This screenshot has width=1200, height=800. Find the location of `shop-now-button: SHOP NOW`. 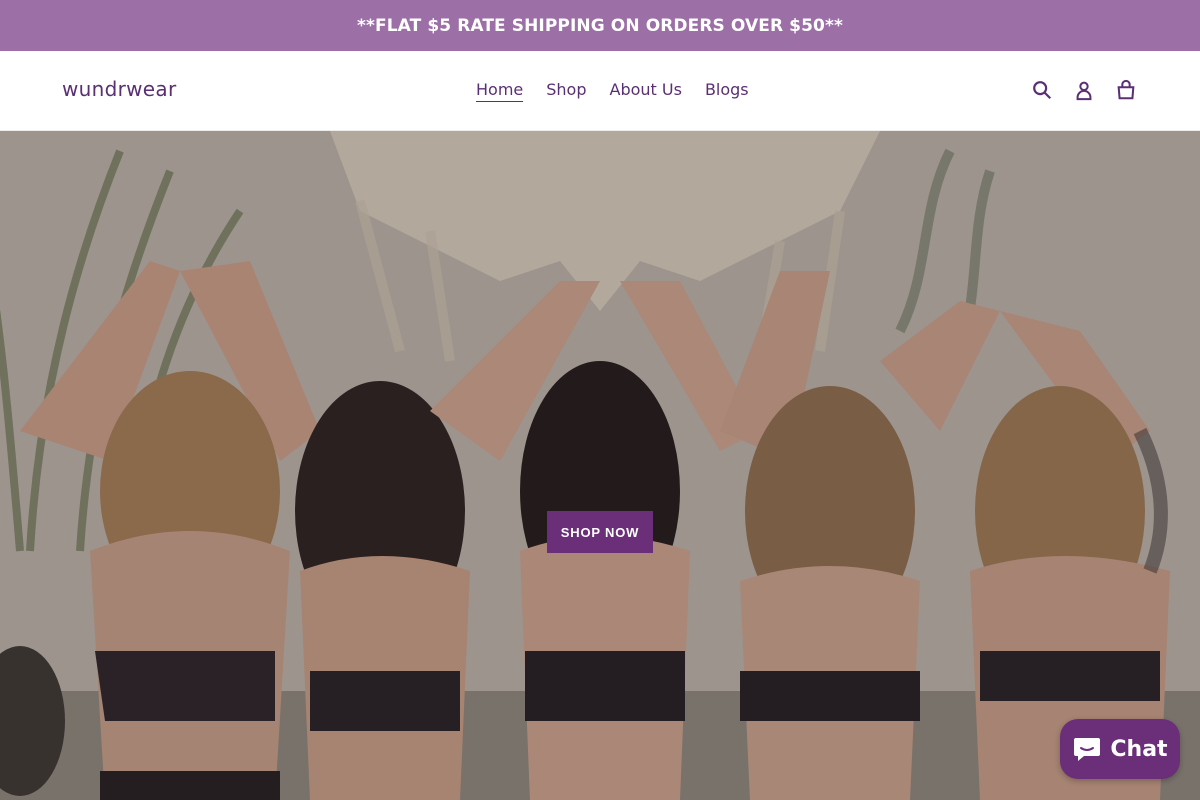

shop-now-button: SHOP NOW is located at coordinates (600, 532).